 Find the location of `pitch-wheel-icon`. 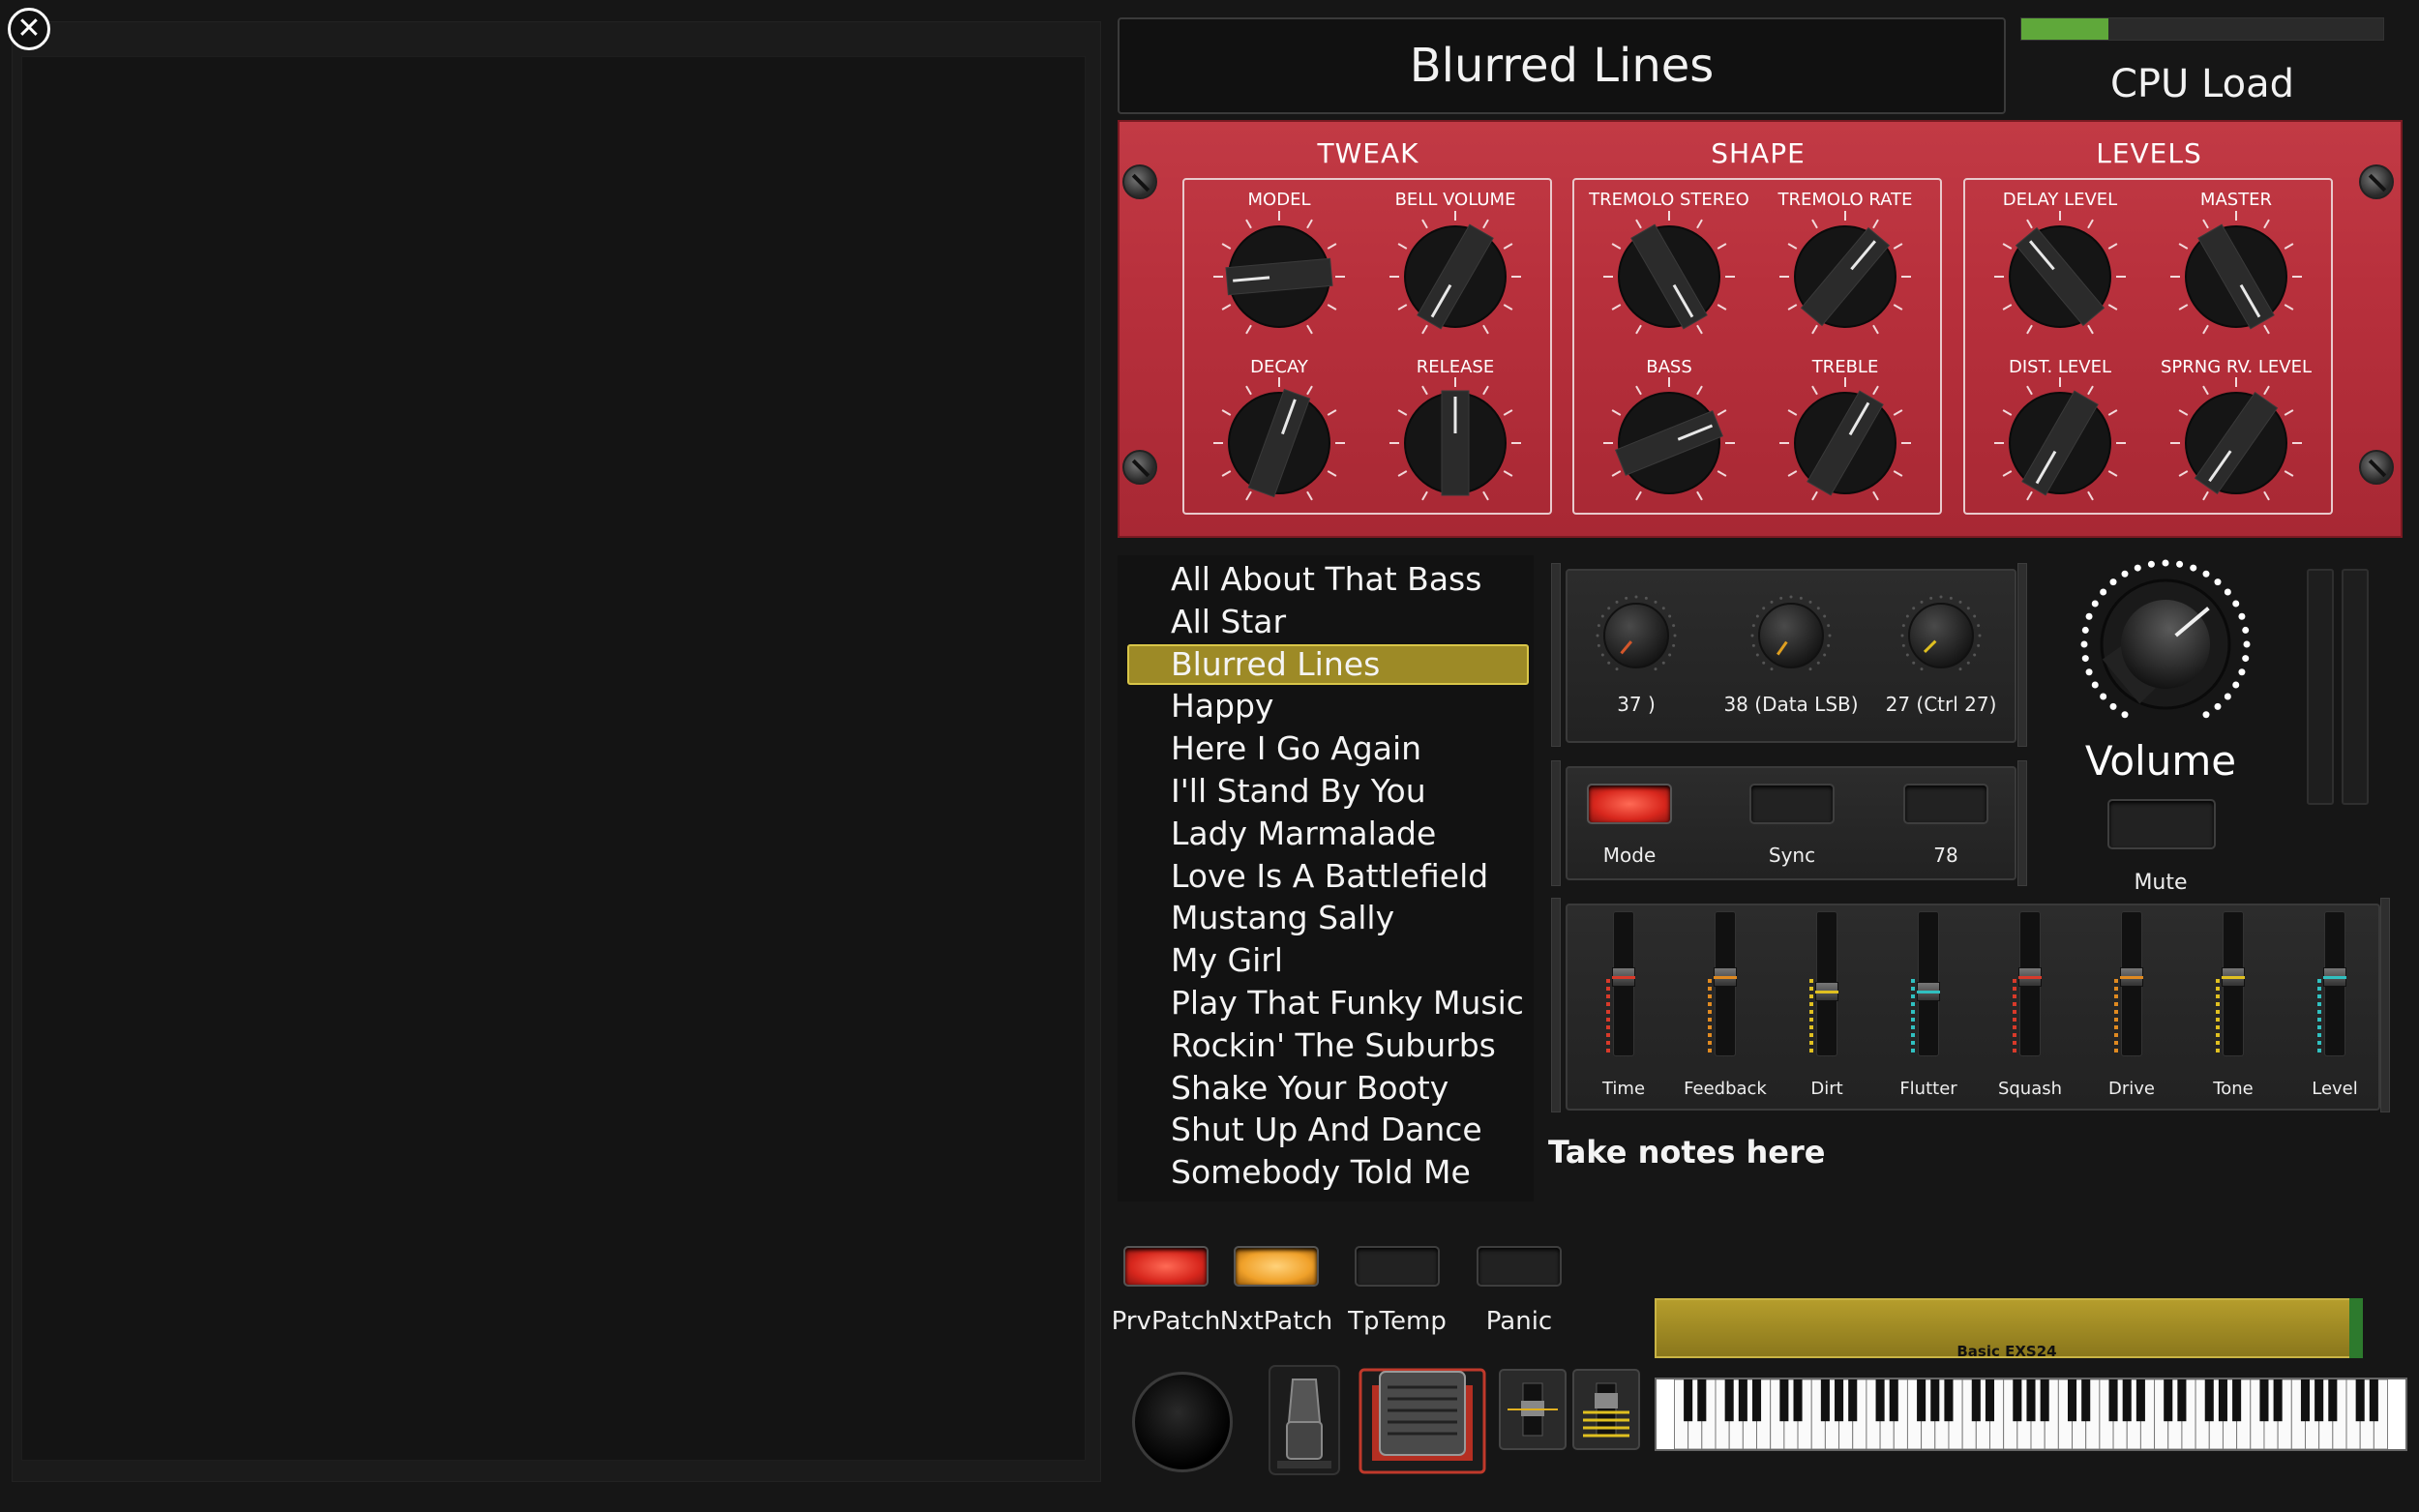

pitch-wheel-icon is located at coordinates (1533, 1409).